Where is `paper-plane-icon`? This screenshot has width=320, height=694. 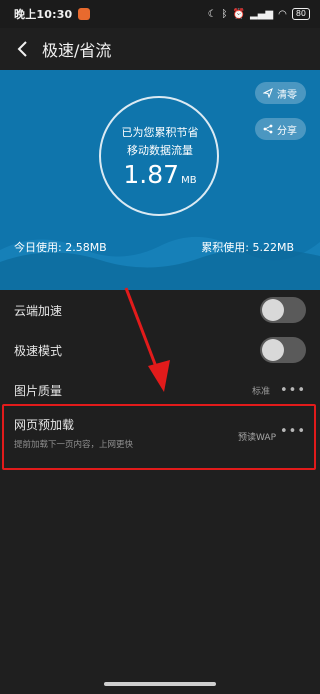 paper-plane-icon is located at coordinates (268, 93).